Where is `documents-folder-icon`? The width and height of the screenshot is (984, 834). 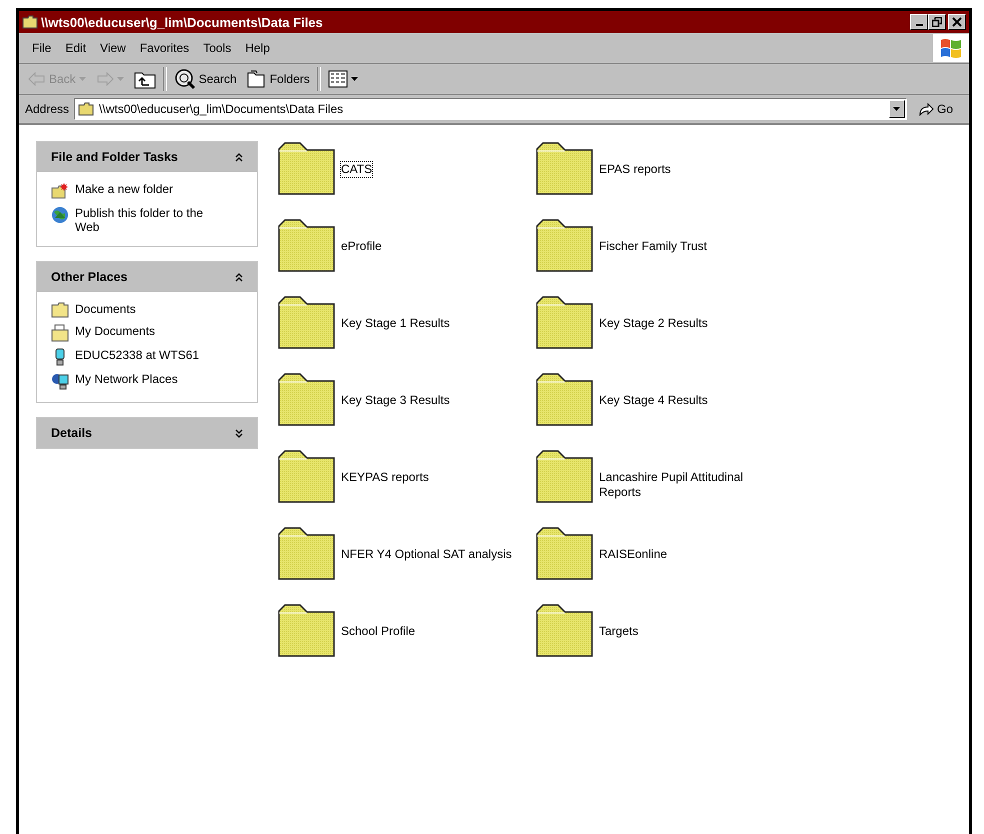 documents-folder-icon is located at coordinates (60, 333).